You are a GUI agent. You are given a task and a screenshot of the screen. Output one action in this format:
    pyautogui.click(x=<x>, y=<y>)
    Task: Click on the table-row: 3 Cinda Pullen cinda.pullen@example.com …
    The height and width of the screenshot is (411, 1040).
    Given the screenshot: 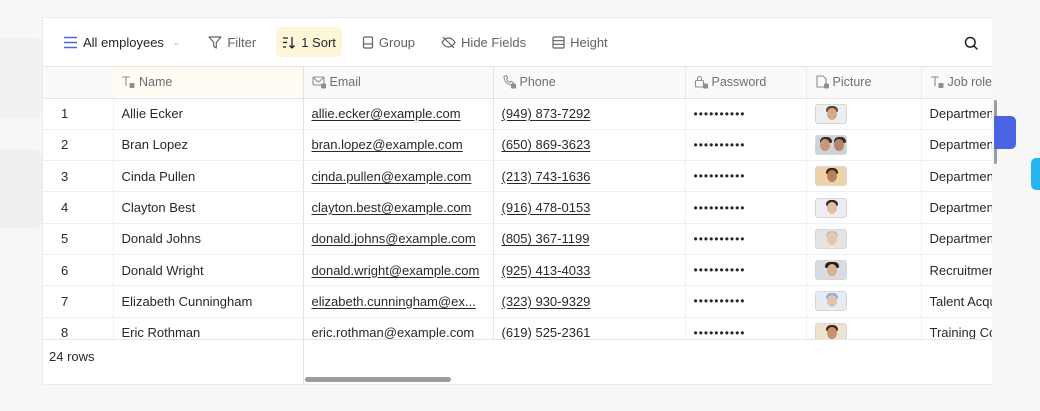 What is the action you would take?
    pyautogui.click(x=517, y=176)
    